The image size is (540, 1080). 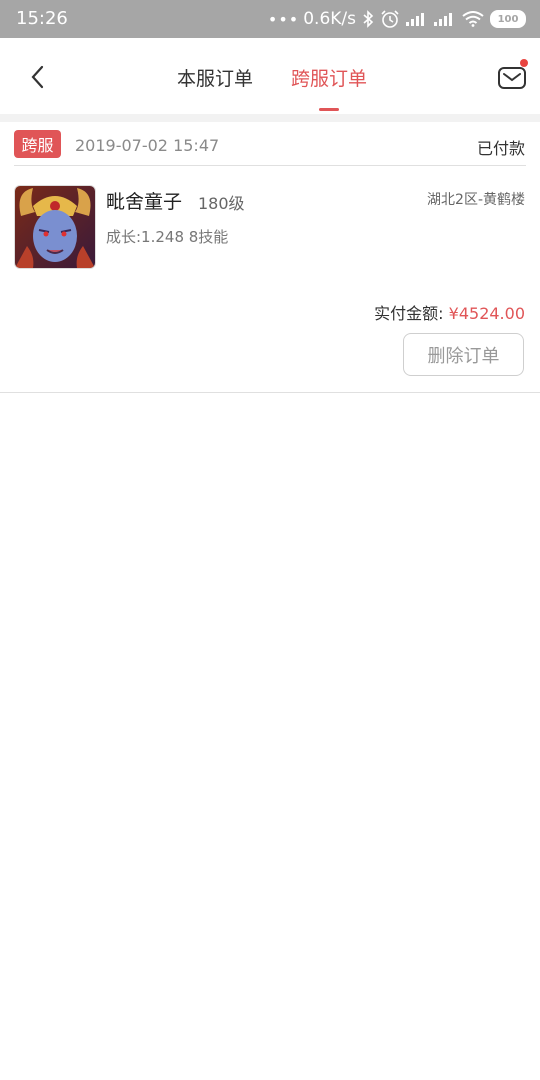 I want to click on chevron-left-icon, so click(x=37, y=77).